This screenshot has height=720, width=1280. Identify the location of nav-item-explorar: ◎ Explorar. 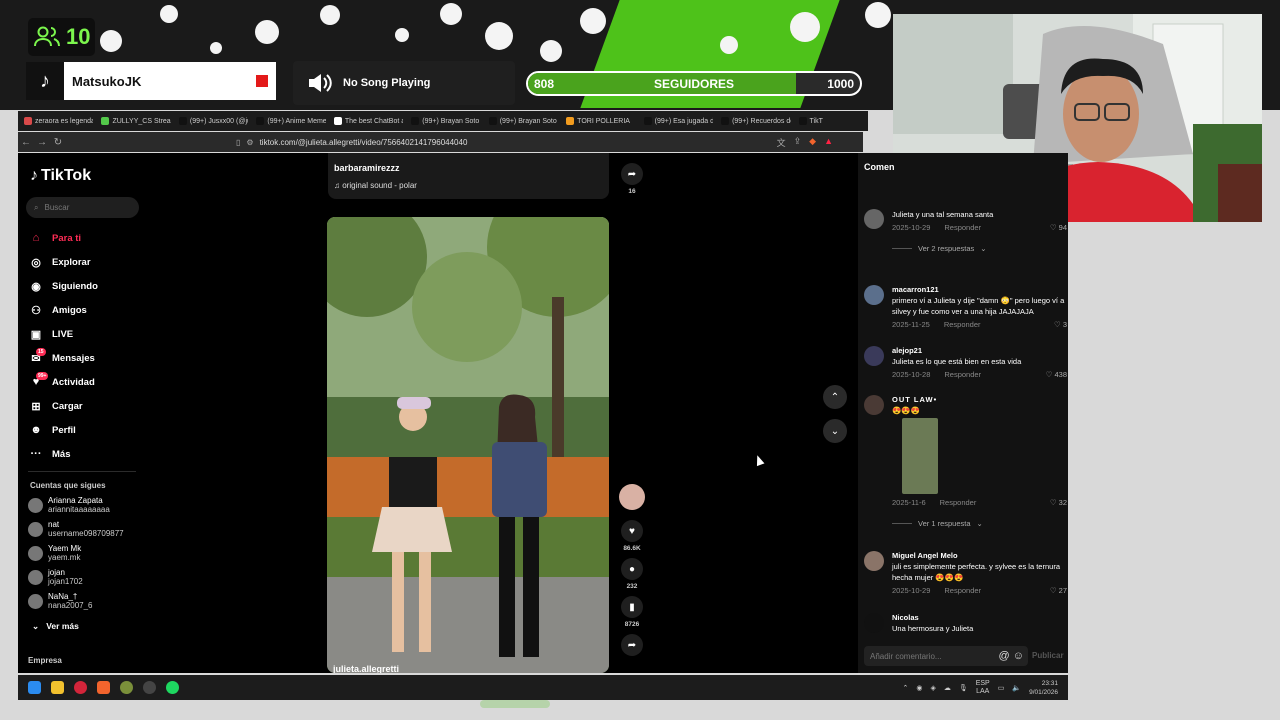
(88, 262).